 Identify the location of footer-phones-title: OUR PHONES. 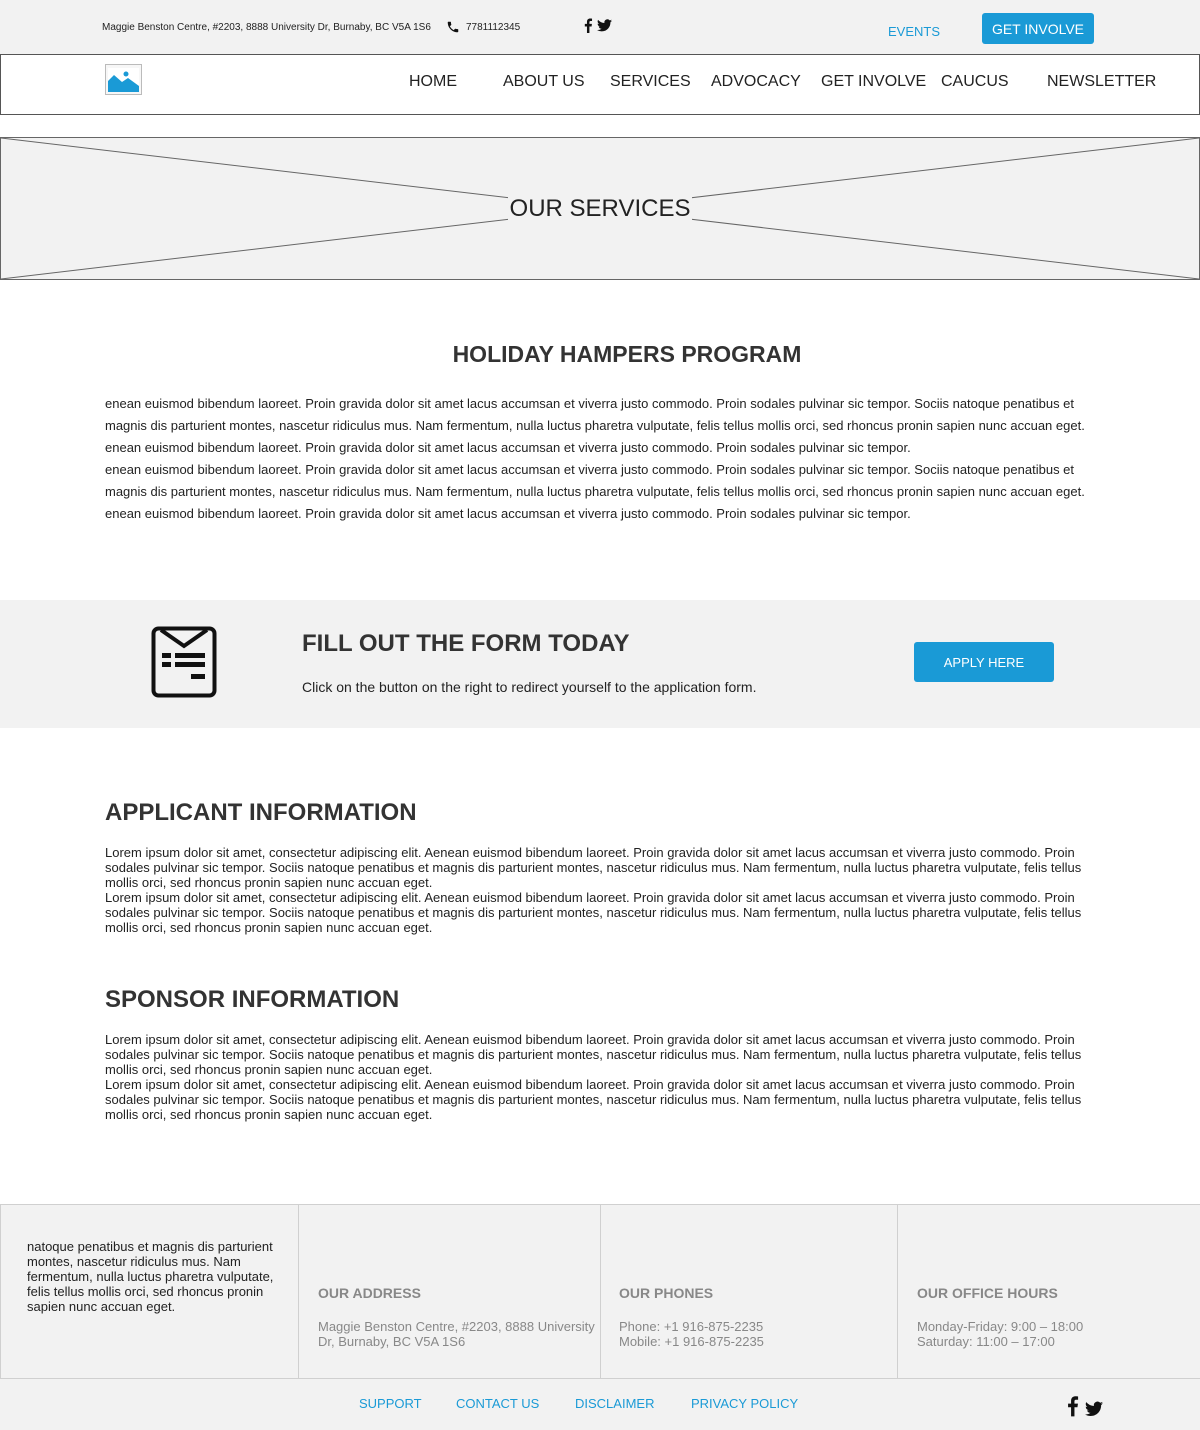
(666, 1293).